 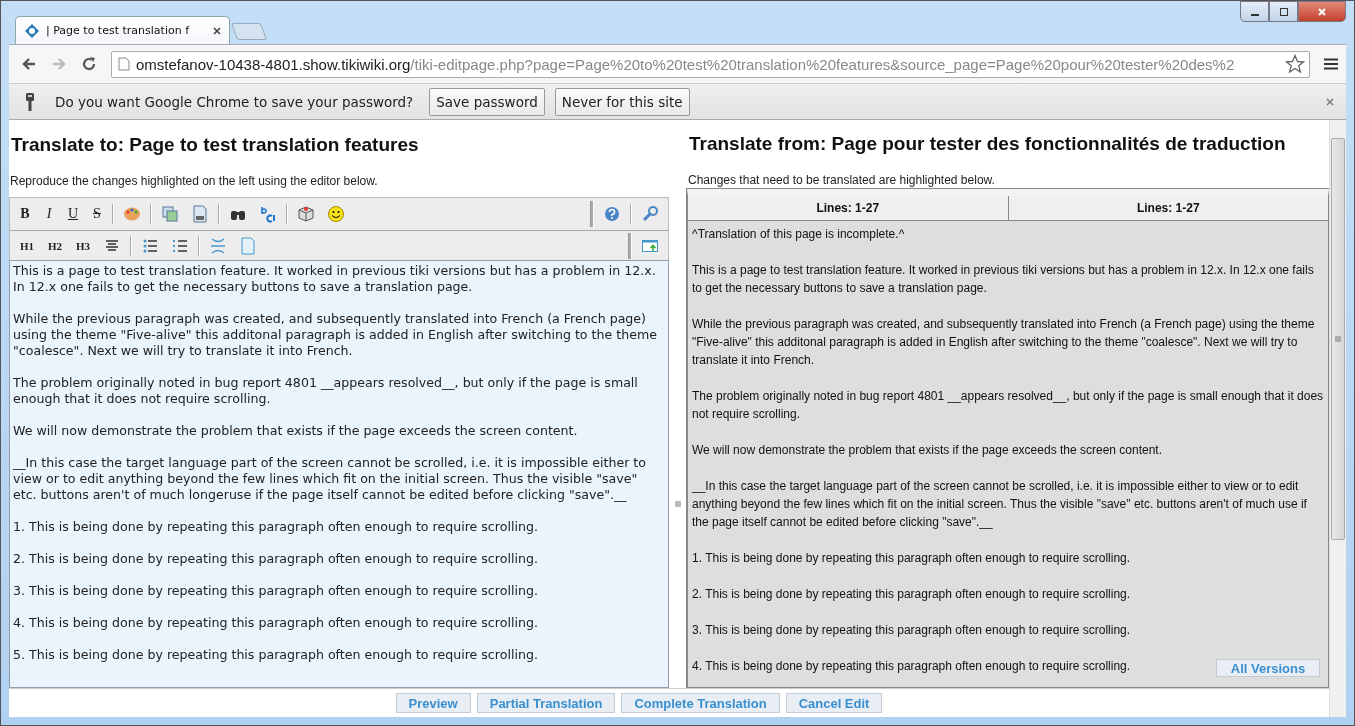 What do you see at coordinates (132, 214) in the screenshot?
I see `palette-icon` at bounding box center [132, 214].